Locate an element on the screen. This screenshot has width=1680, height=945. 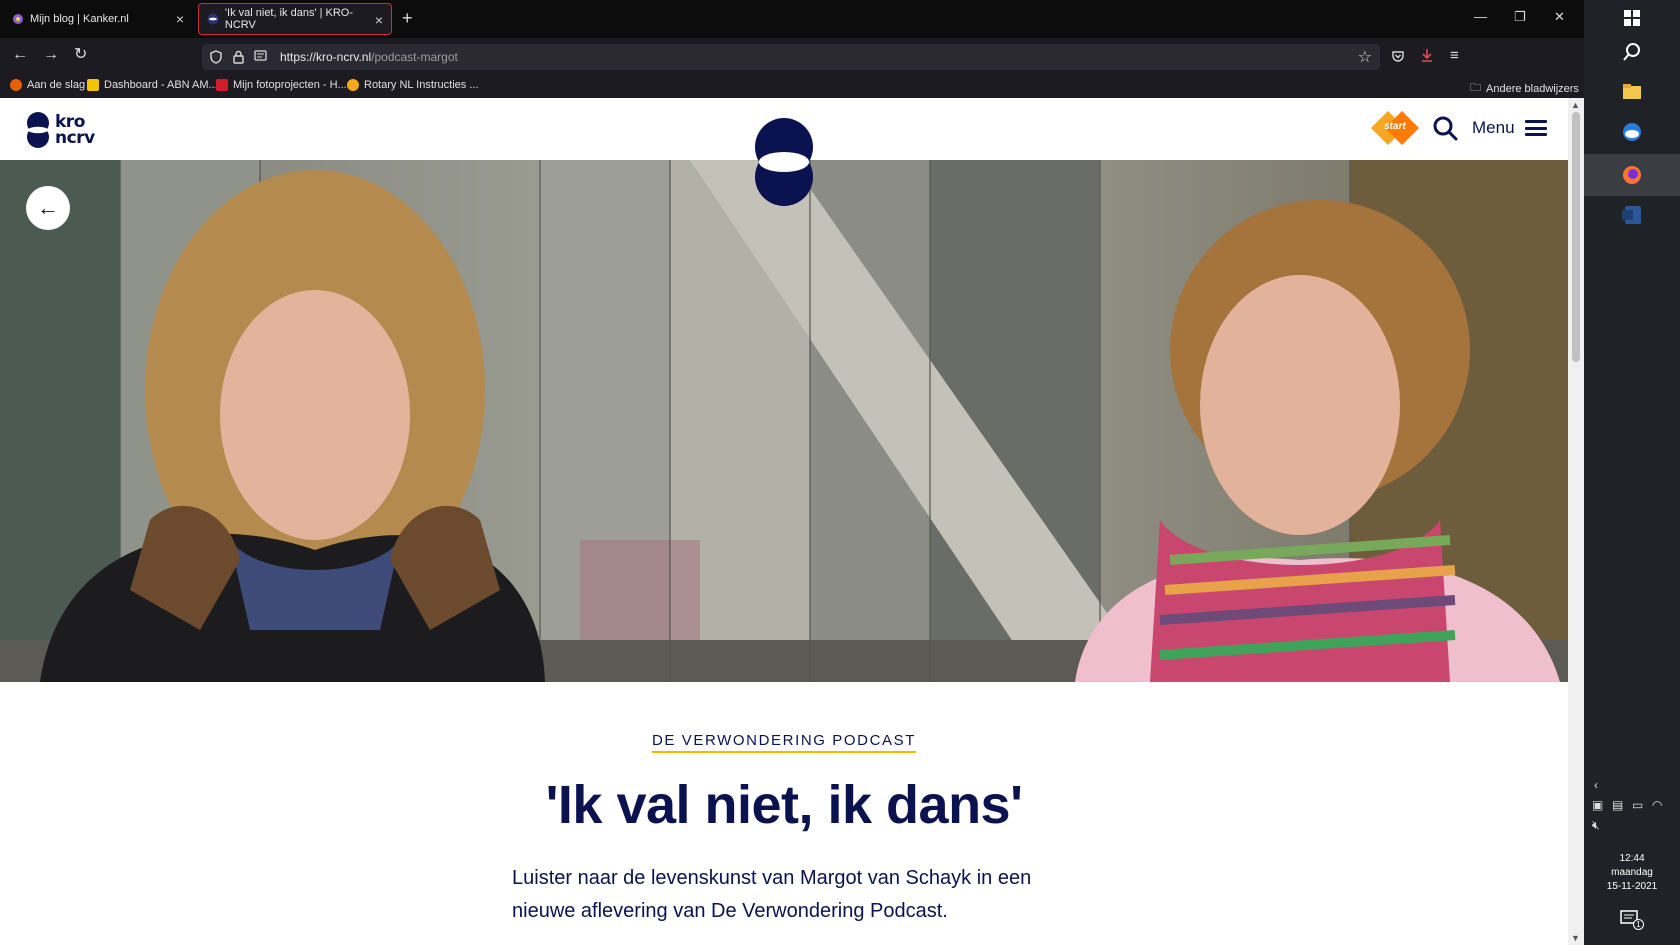
pocket-icon is located at coordinates (1398, 56).